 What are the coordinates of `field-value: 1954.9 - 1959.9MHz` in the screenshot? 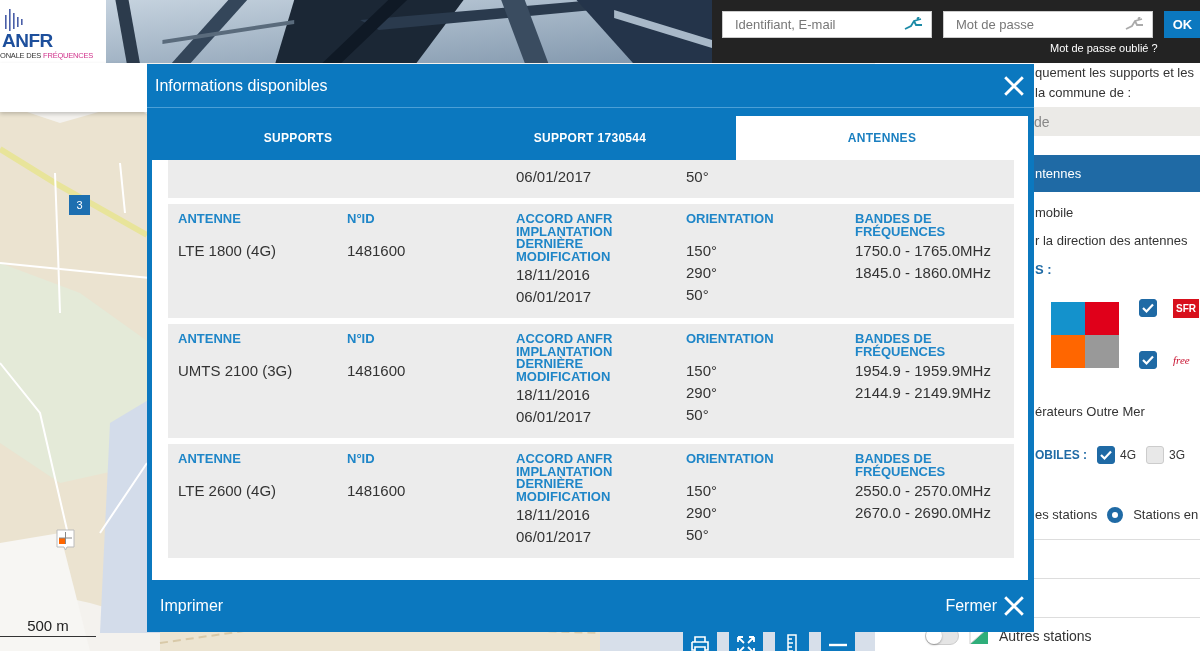 It's located at (923, 371).